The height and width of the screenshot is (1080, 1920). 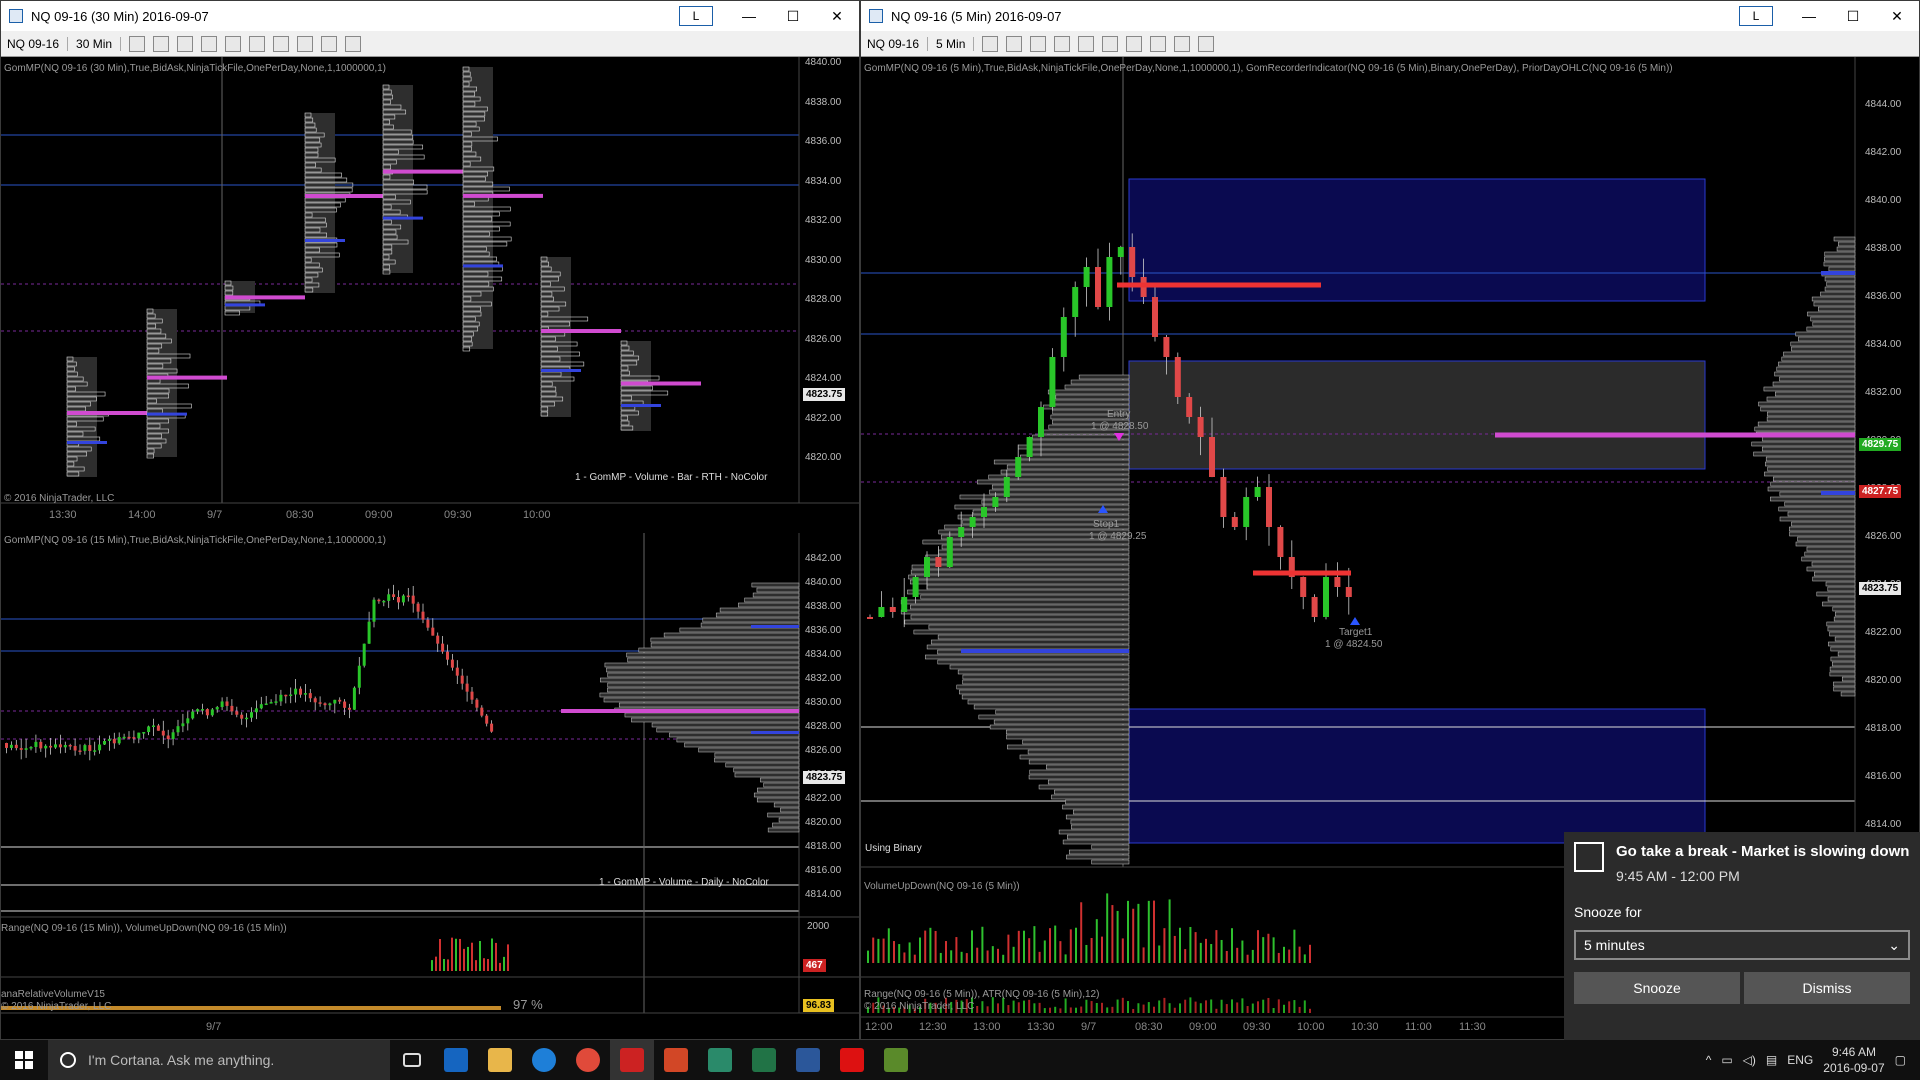 I want to click on cortana-search-box: I'm Cortana. Ask me anything., so click(x=219, y=1060).